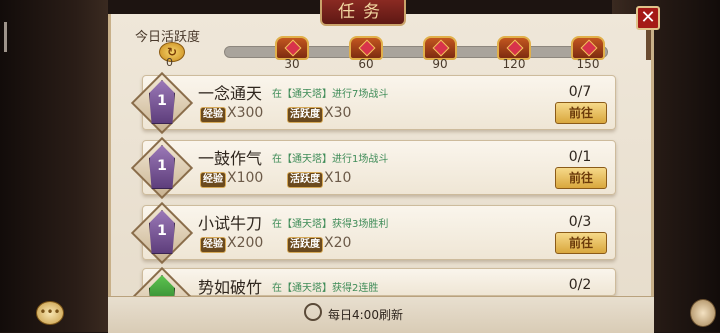 The height and width of the screenshot is (333, 720). Describe the element at coordinates (245, 178) in the screenshot. I see `exp-value: X100` at that location.